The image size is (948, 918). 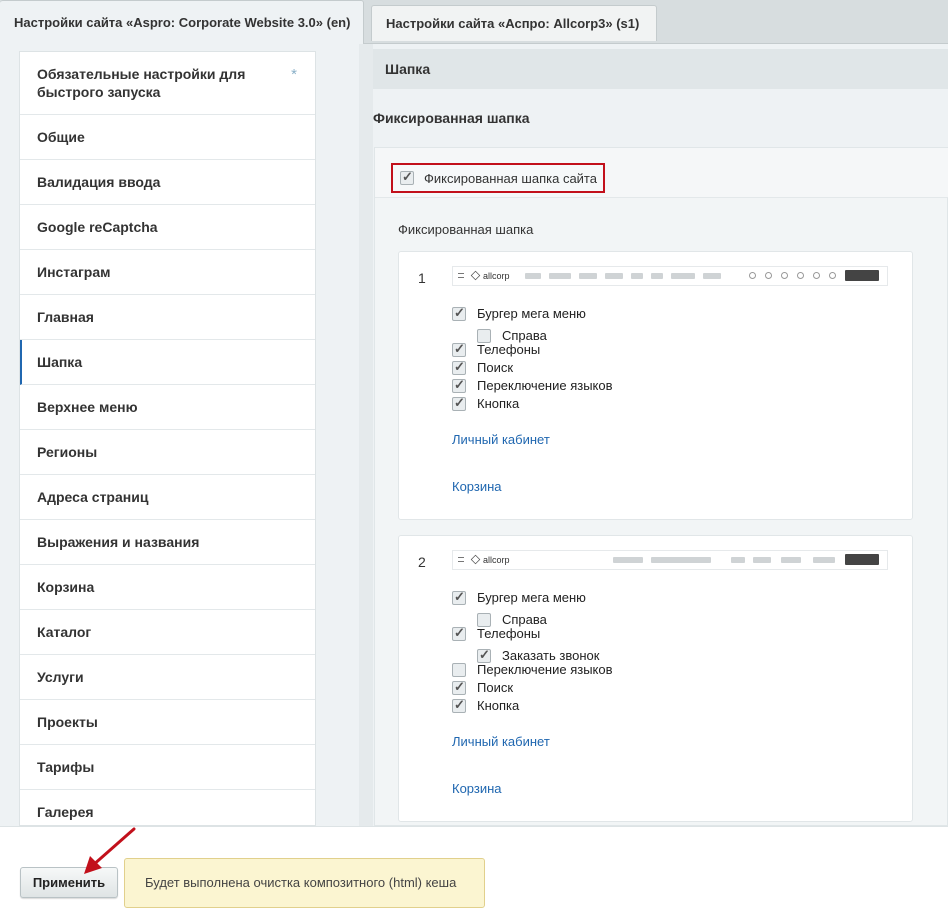 I want to click on sidebar-item-services: Услуги, so click(x=167, y=677).